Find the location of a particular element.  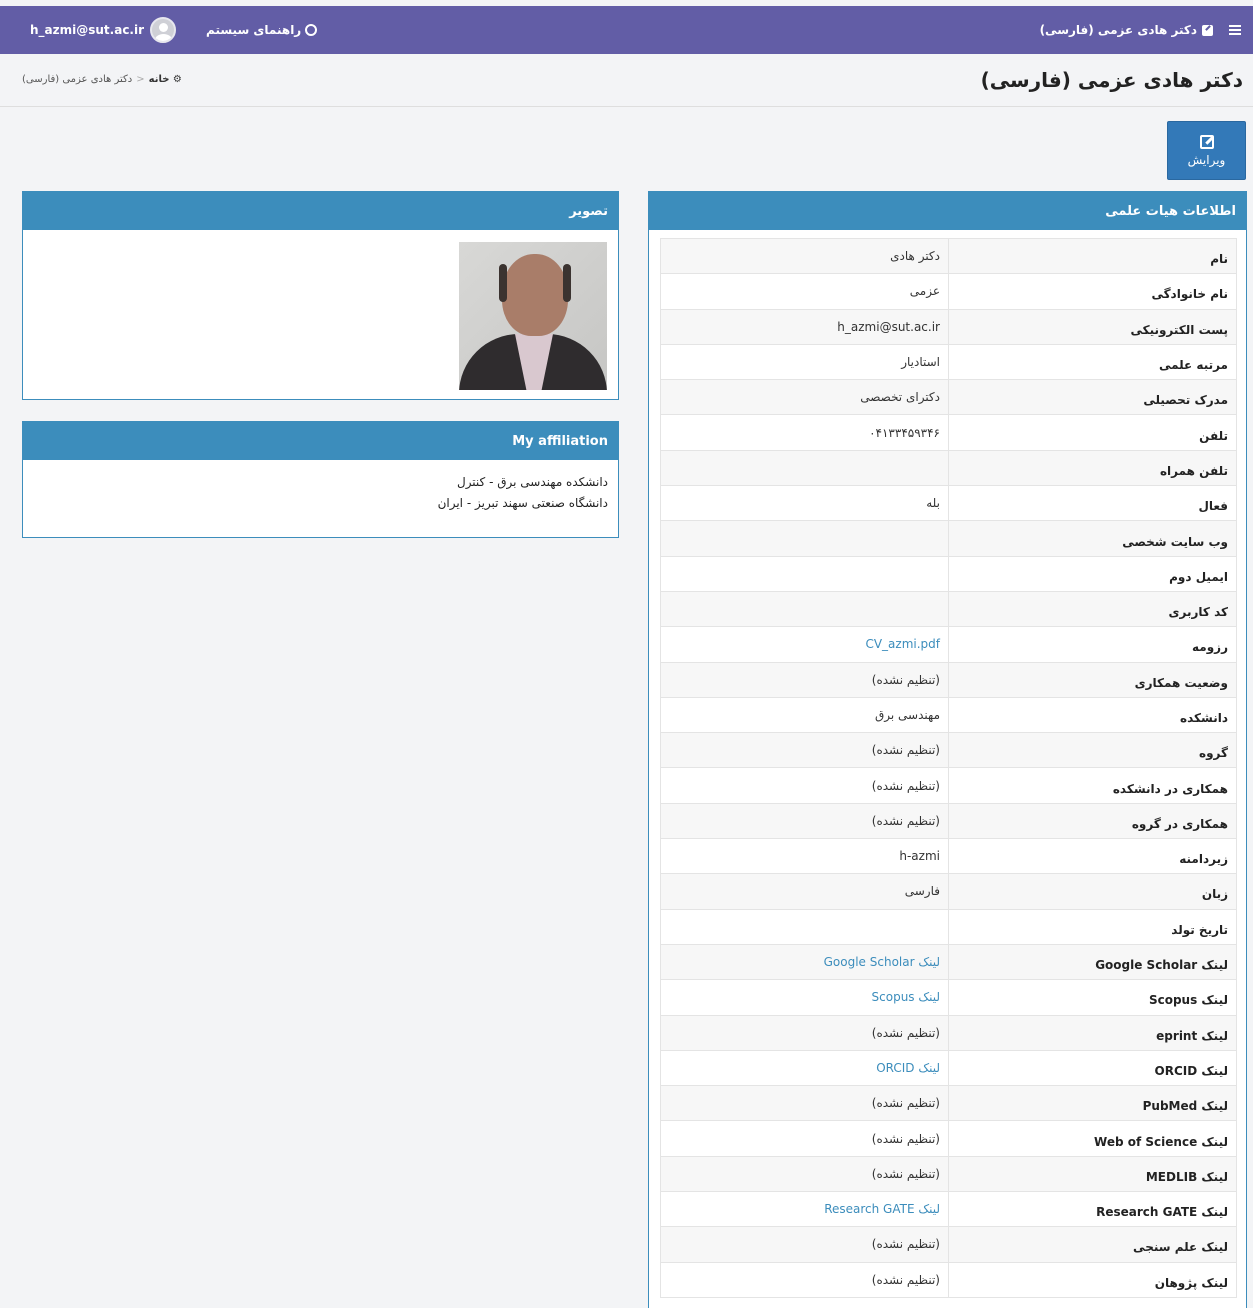

table-row: لینک ORCID لینک ORCID is located at coordinates (948, 1068).